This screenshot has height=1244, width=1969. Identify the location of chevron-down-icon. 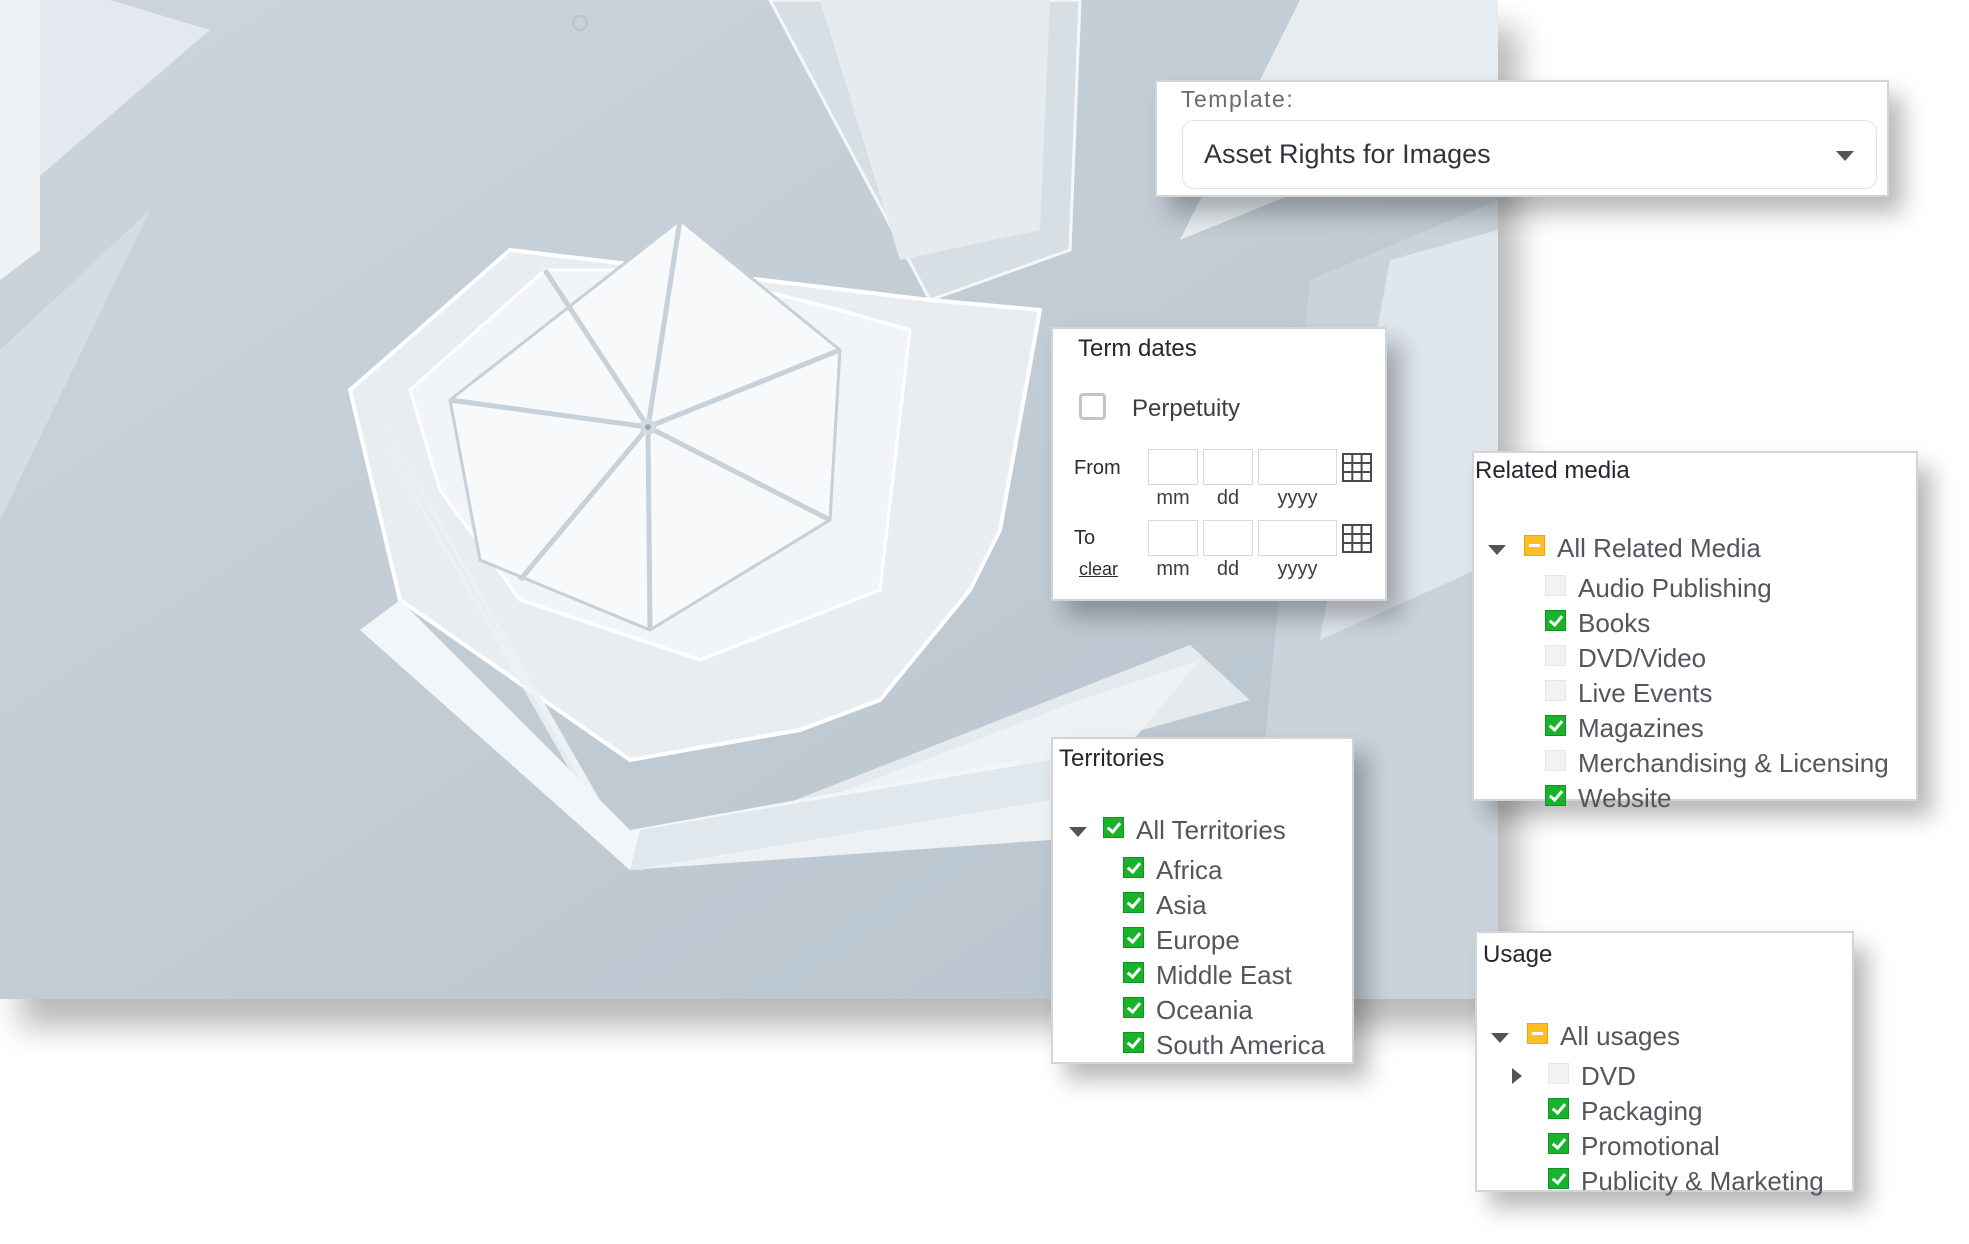
(1845, 156).